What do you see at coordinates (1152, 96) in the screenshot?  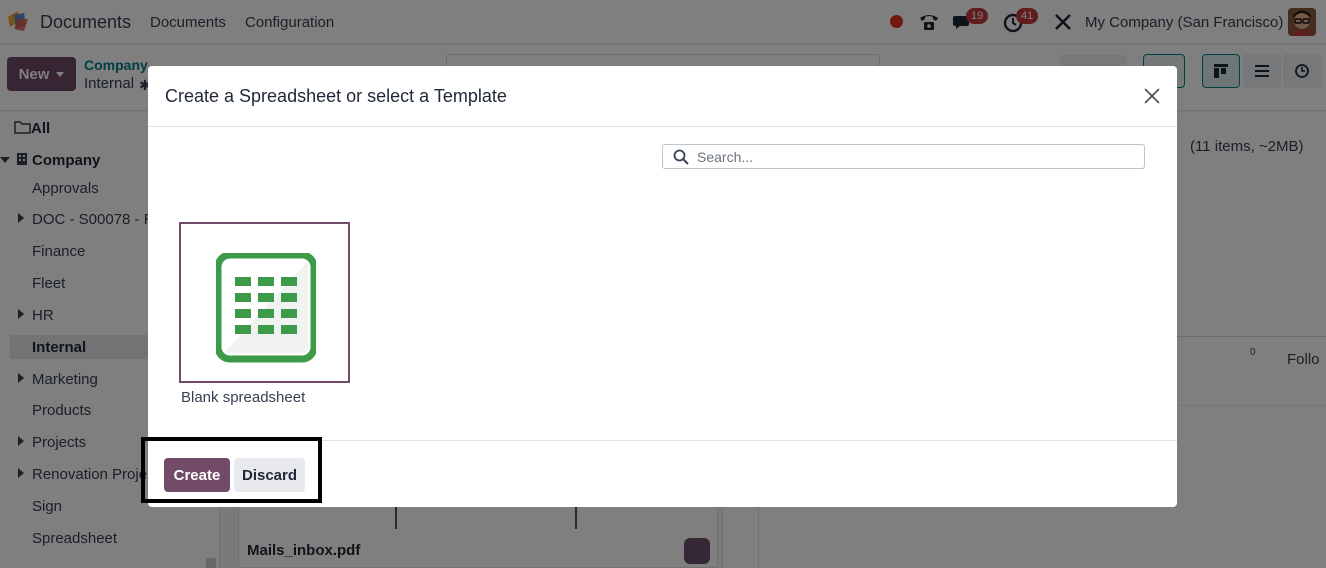 I see `close-icon` at bounding box center [1152, 96].